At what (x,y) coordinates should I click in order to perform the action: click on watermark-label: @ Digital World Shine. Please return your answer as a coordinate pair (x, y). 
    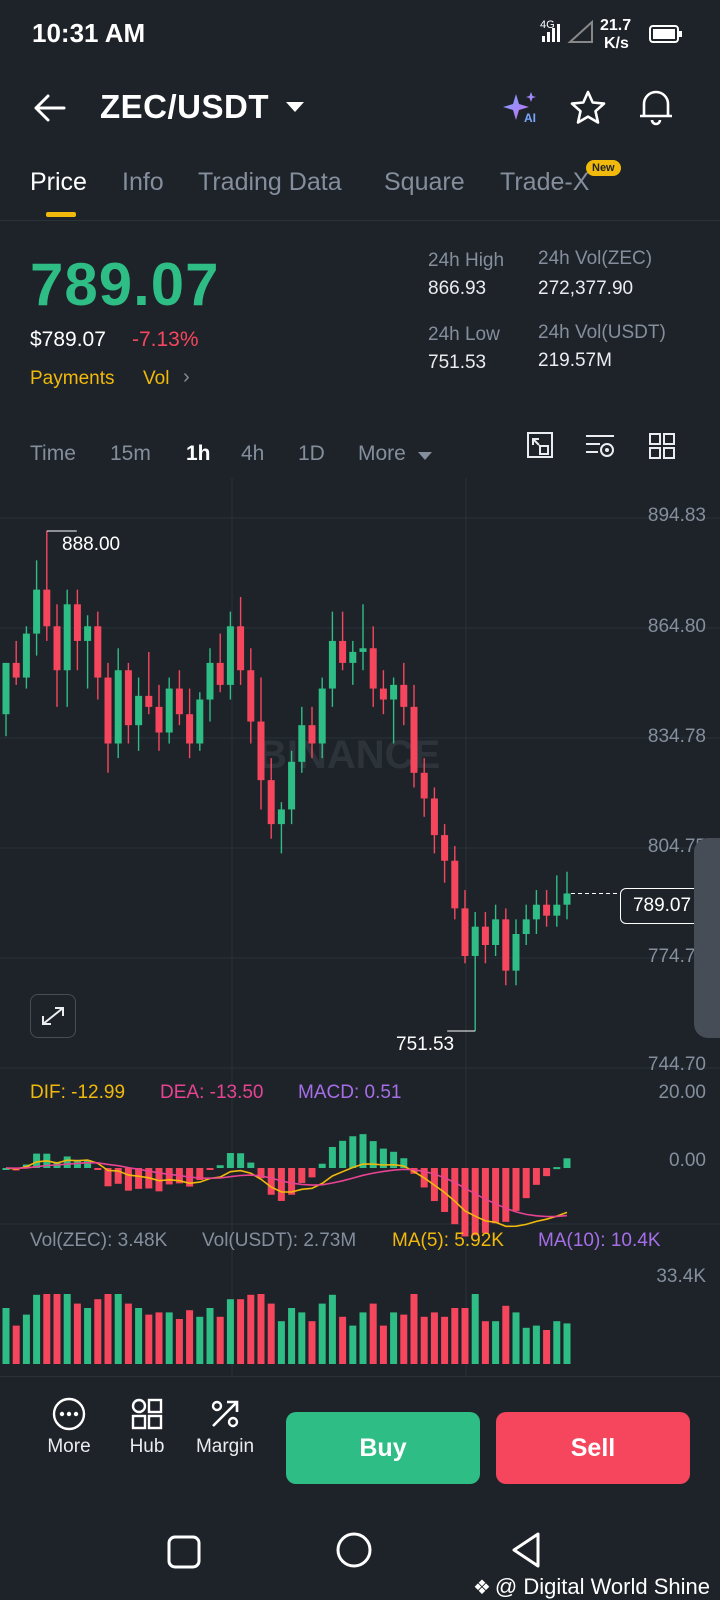
    Looking at the image, I should click on (602, 1586).